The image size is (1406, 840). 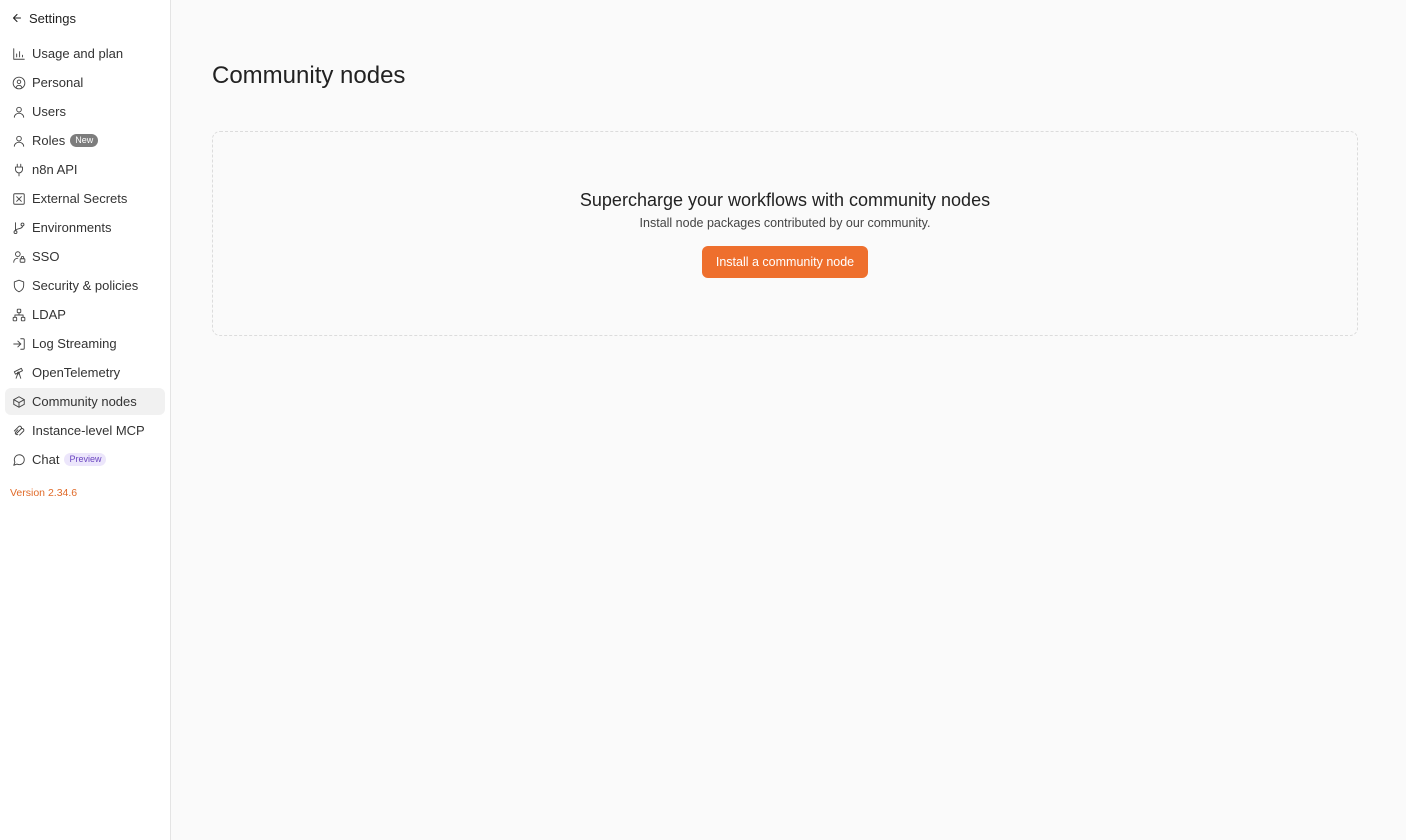 What do you see at coordinates (19, 286) in the screenshot?
I see `shield-icon` at bounding box center [19, 286].